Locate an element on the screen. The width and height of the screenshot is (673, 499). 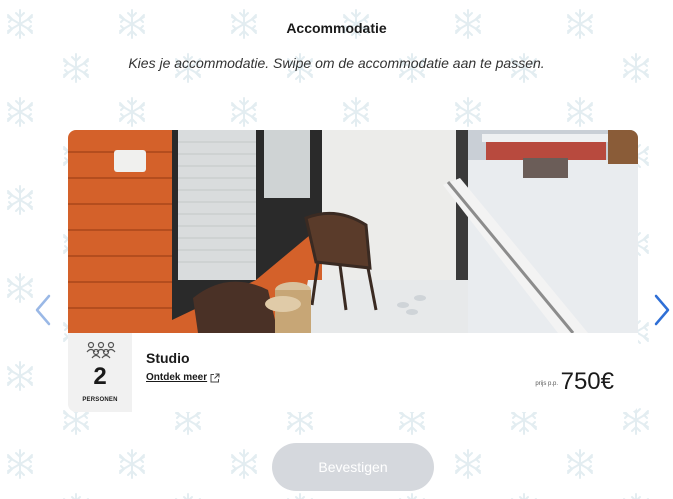
page-title: Accommodatie is located at coordinates (336, 28).